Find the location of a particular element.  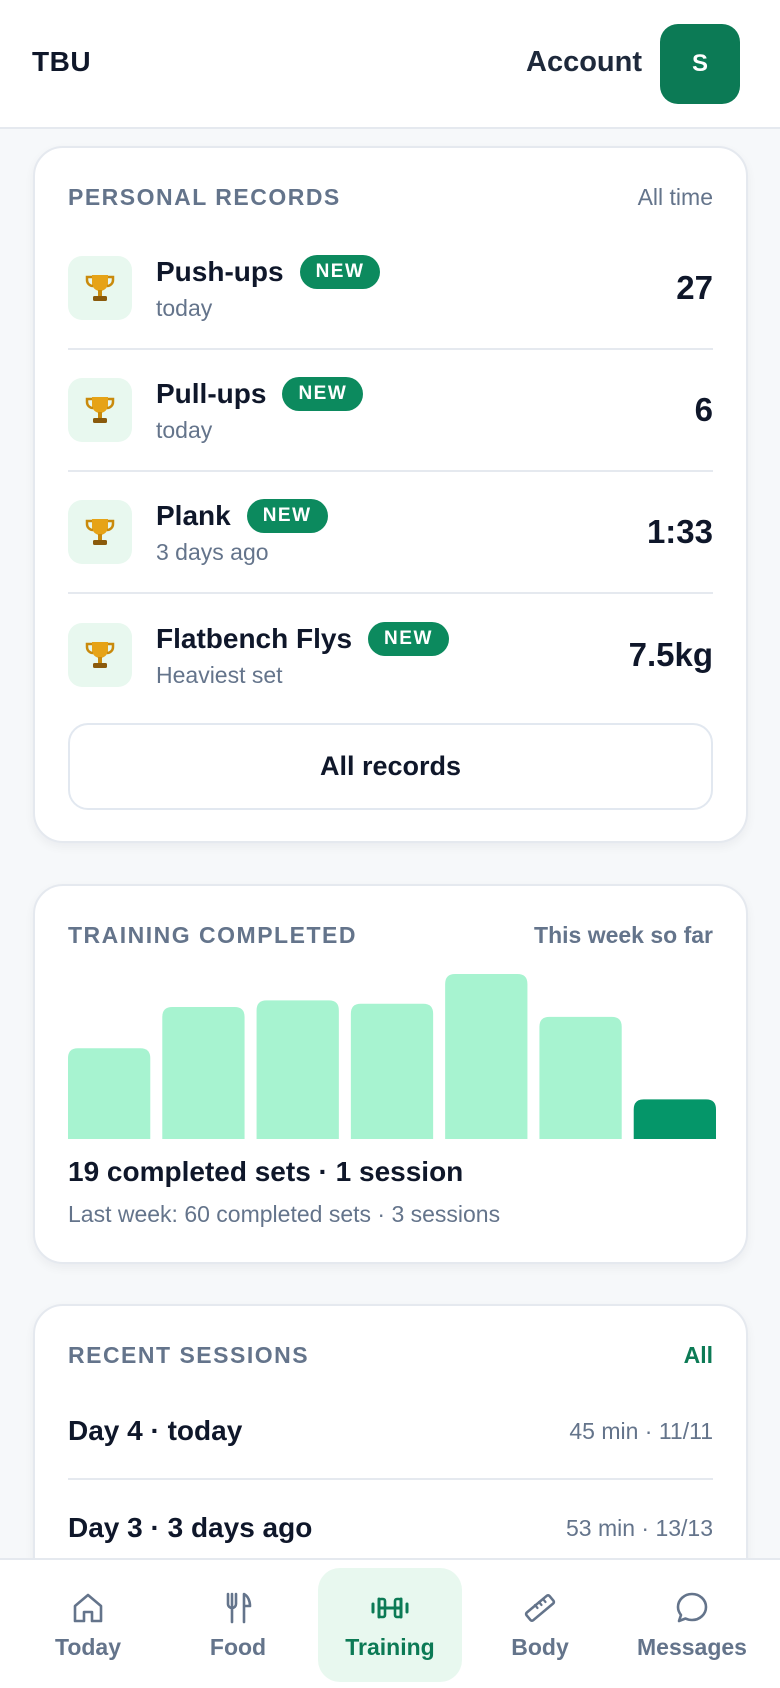

record-text: Plank NEW 3 days ago is located at coordinates (401, 532).